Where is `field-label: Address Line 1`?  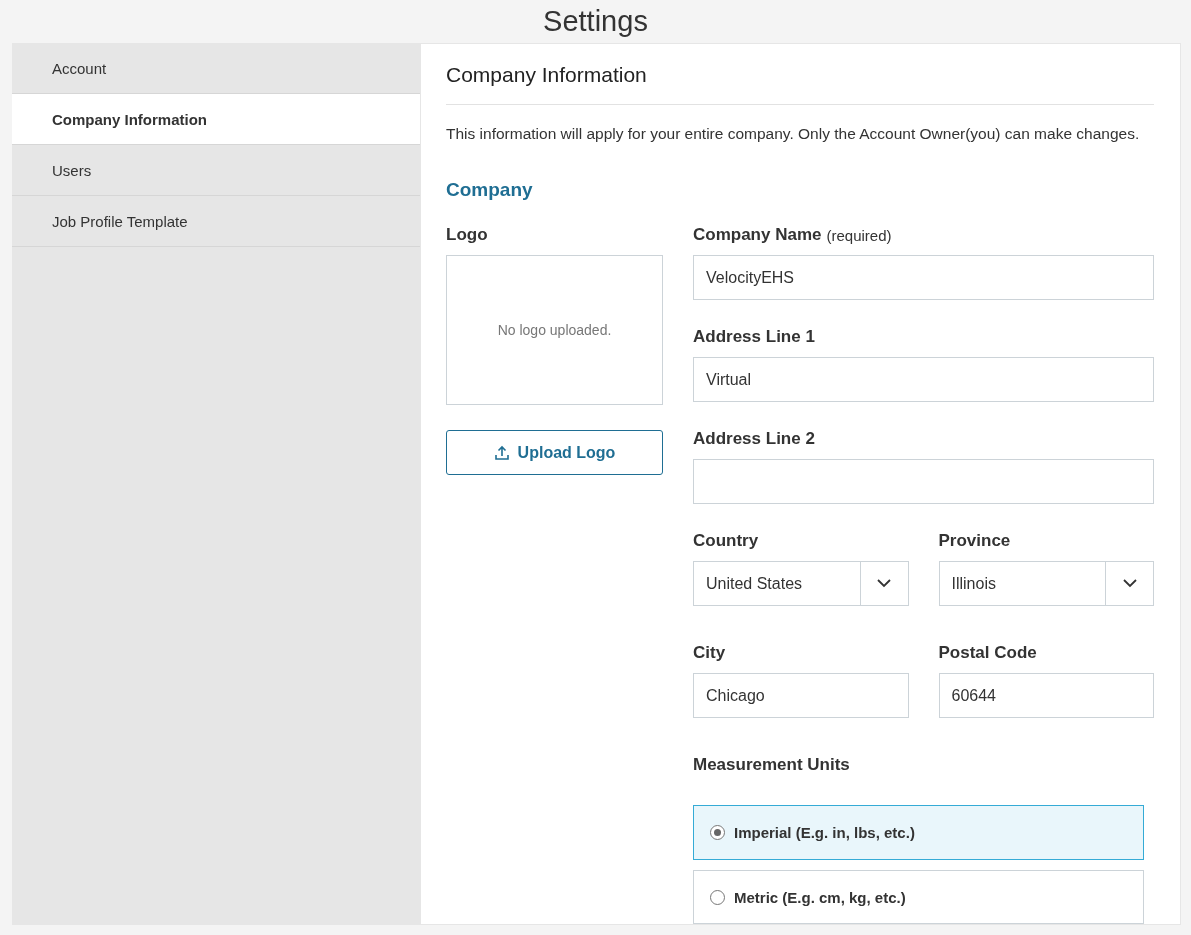
field-label: Address Line 1 is located at coordinates (754, 337).